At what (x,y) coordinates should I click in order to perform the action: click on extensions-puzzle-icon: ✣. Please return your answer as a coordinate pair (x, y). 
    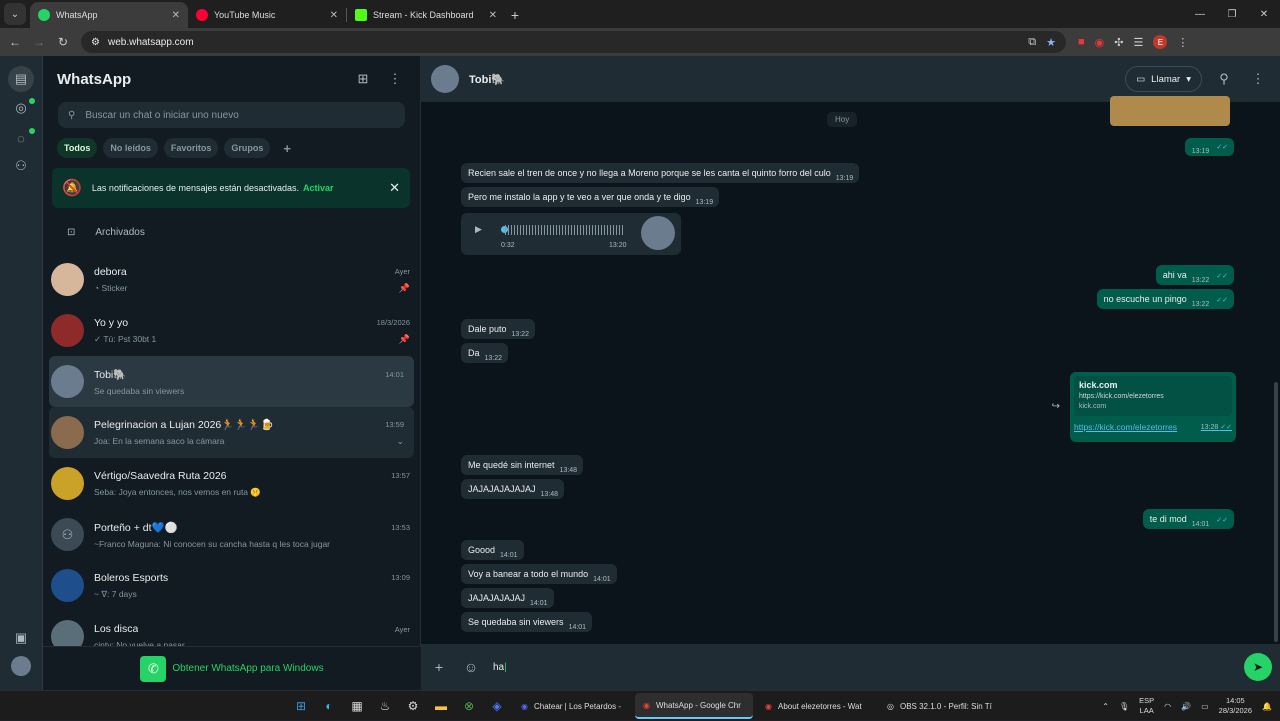
    Looking at the image, I should click on (1118, 42).